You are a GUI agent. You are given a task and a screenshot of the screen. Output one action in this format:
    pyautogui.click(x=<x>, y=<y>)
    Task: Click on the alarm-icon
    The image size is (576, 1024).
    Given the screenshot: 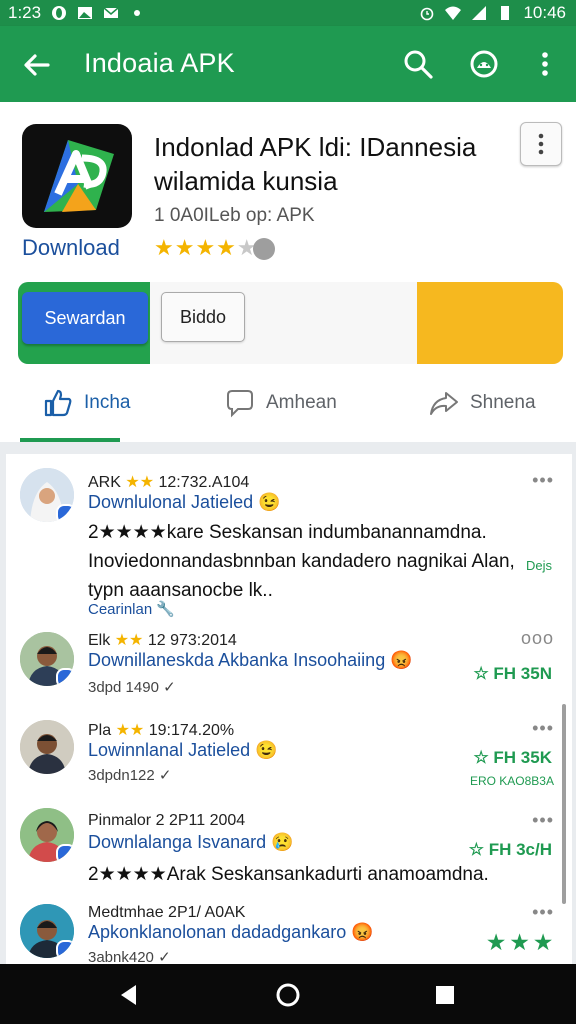 What is the action you would take?
    pyautogui.click(x=427, y=14)
    